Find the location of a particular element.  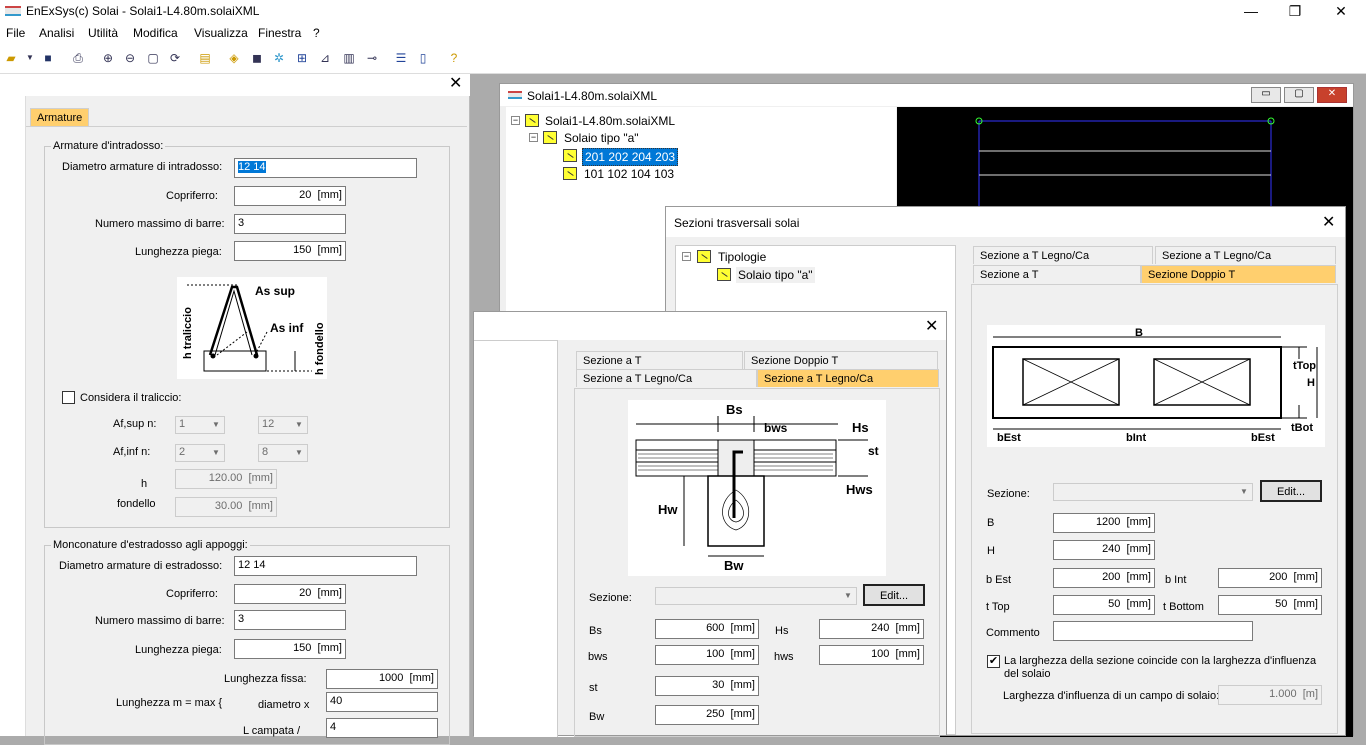

tree-campata-2: 101 102 104 103 is located at coordinates (629, 174).